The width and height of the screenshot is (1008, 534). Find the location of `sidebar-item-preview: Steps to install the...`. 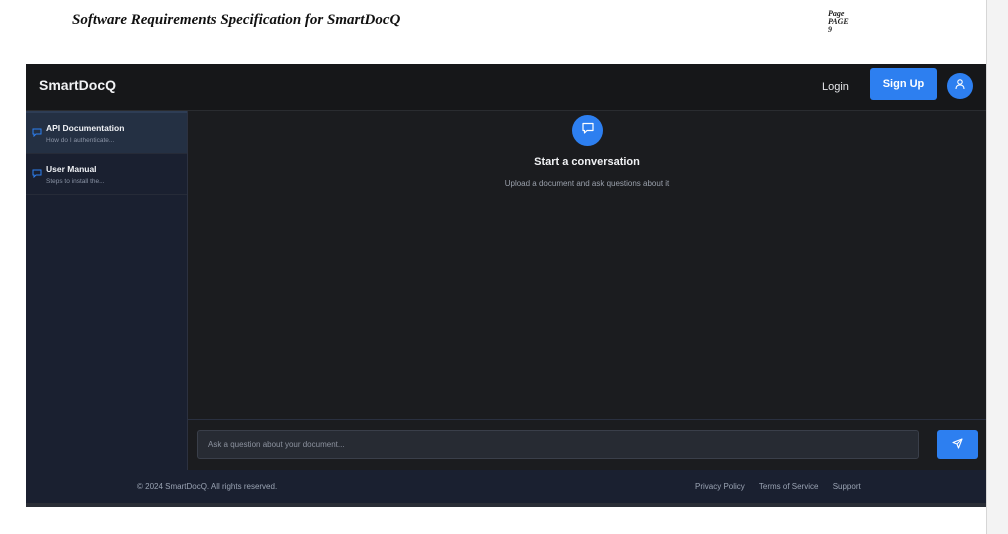

sidebar-item-preview: Steps to install the... is located at coordinates (75, 181).